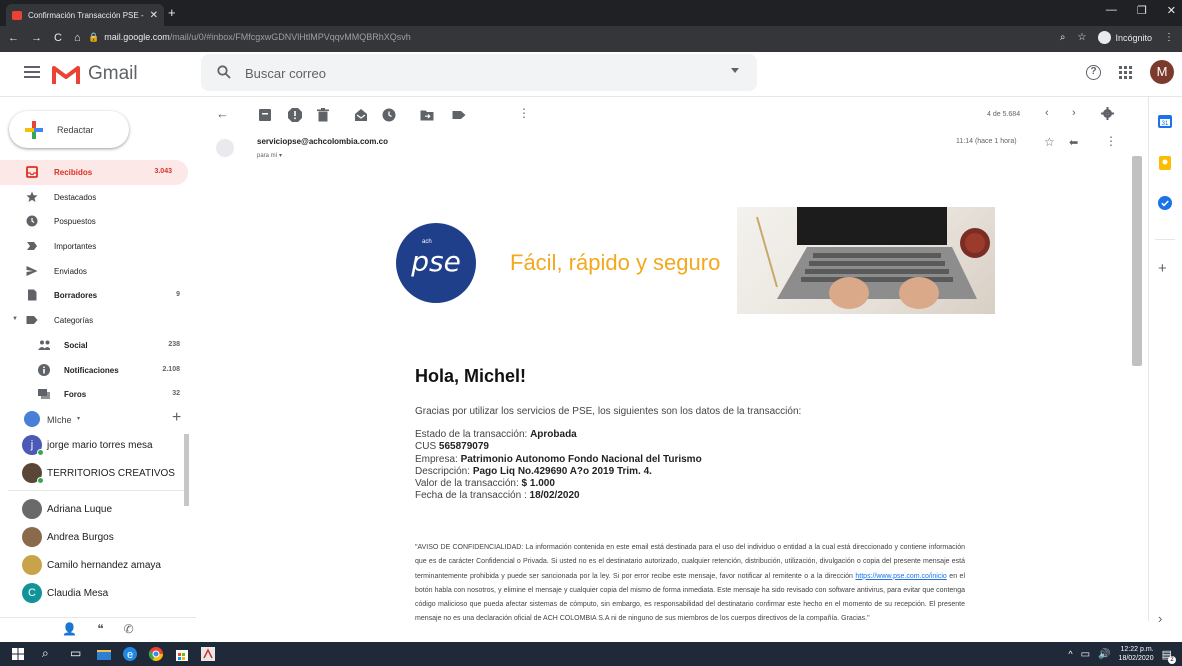 This screenshot has width=1182, height=666. I want to click on recipient-label: para mí, so click(267, 156).